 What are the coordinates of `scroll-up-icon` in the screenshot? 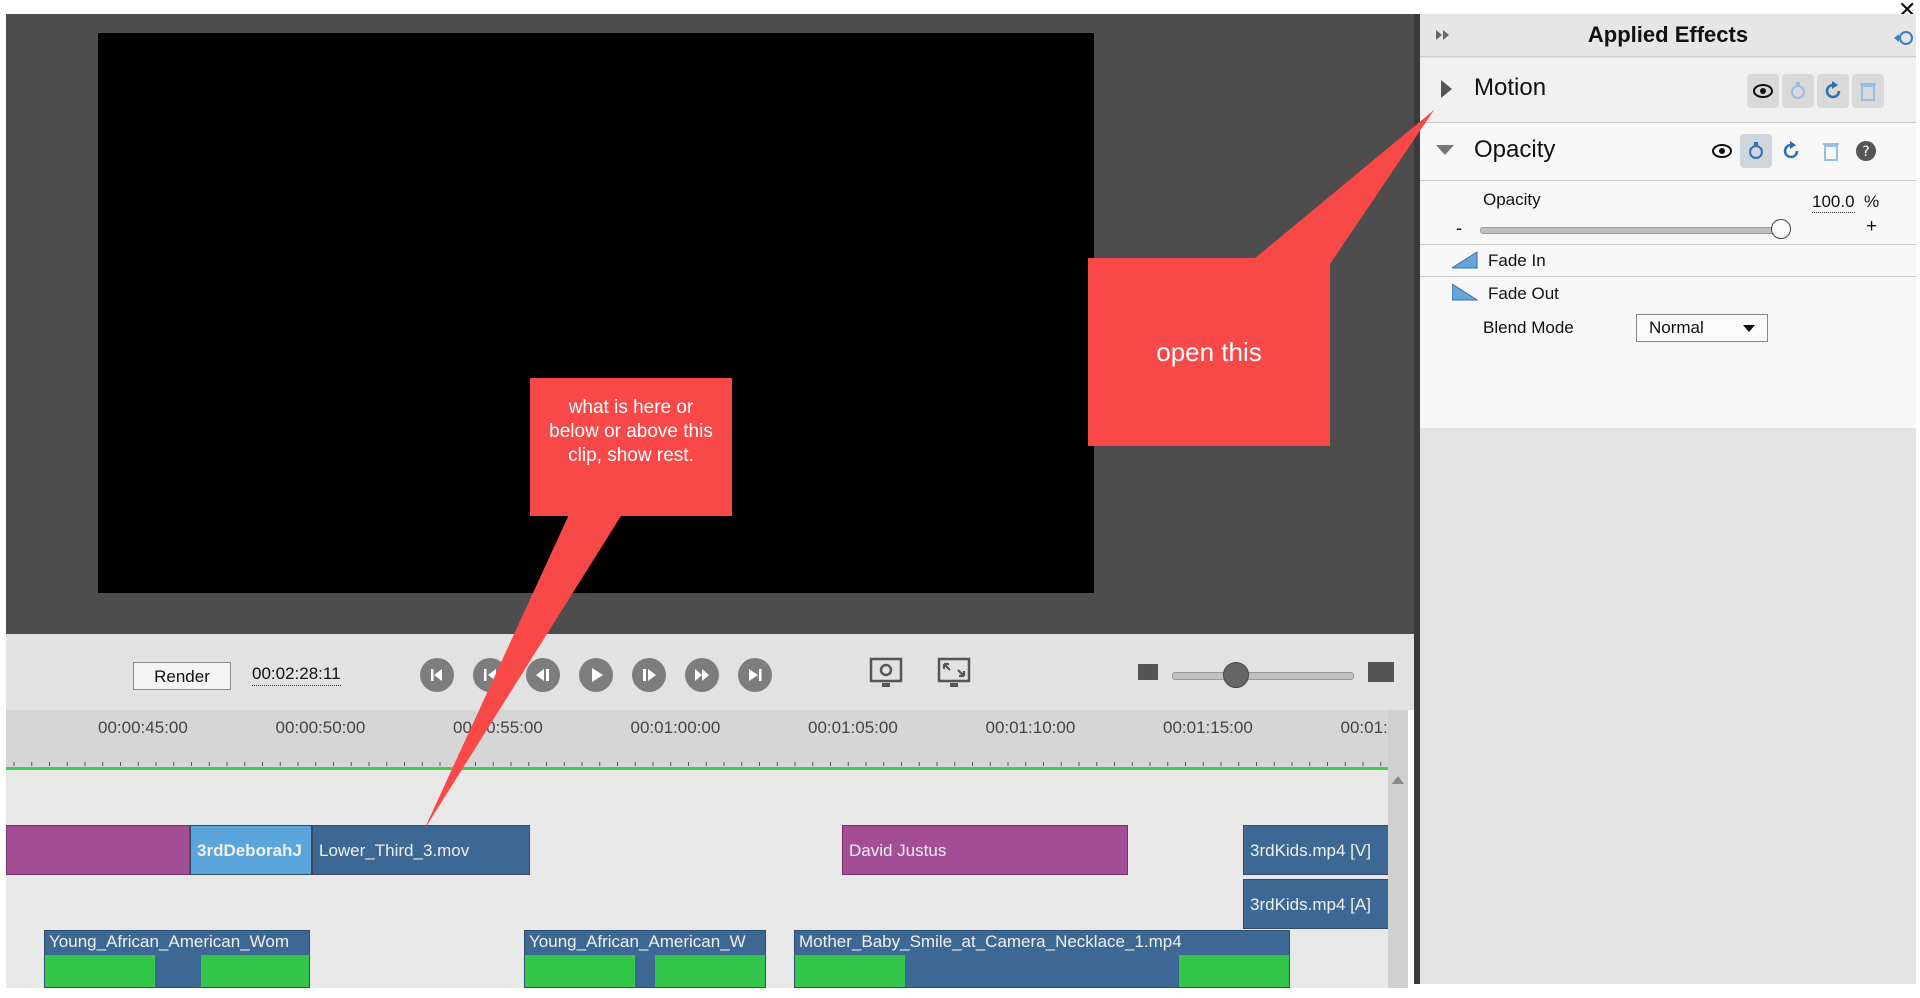 It's located at (1398, 780).